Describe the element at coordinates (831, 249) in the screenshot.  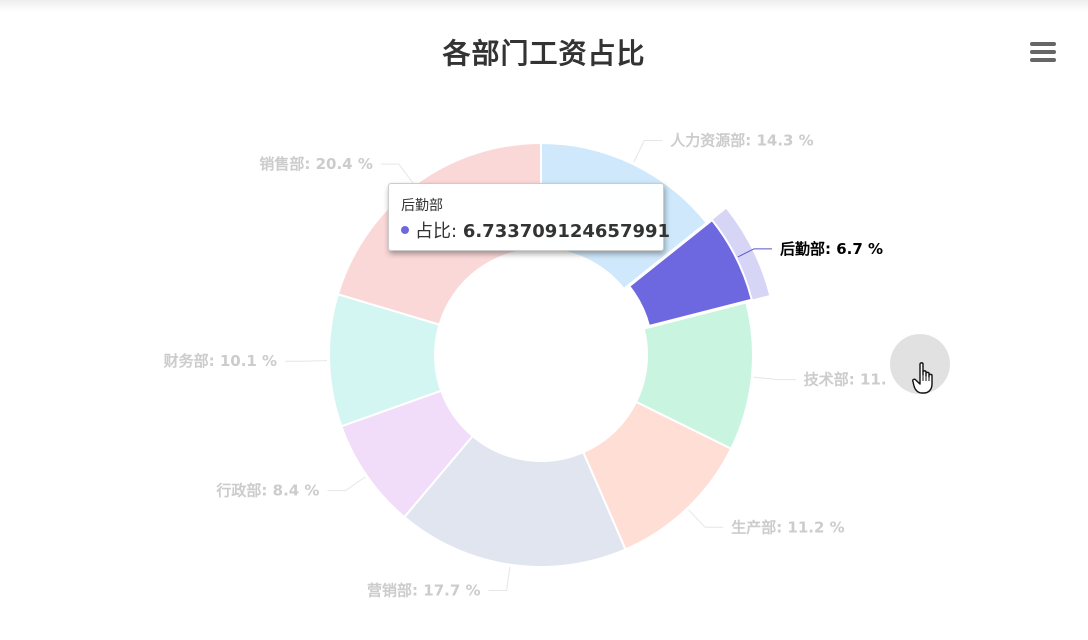
I see `data-label-后勤部: 后勤部: 6.7 %` at that location.